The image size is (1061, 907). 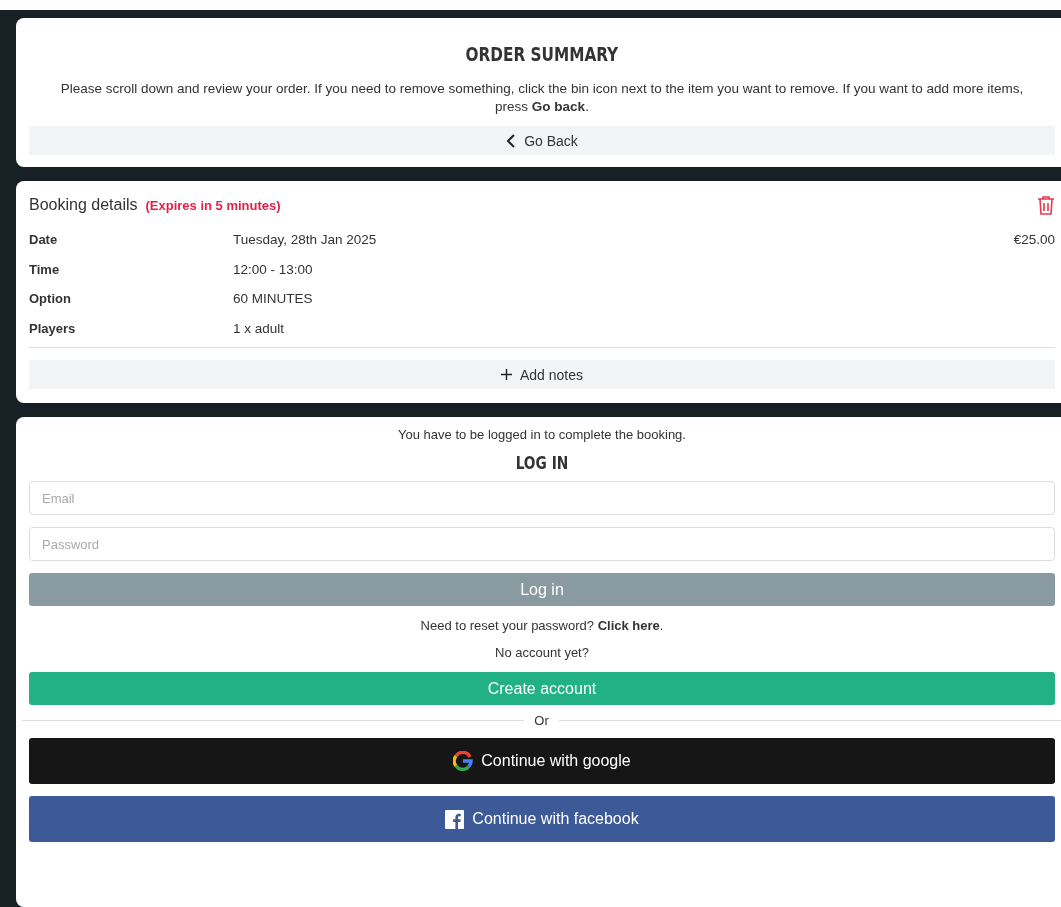 What do you see at coordinates (259, 328) in the screenshot?
I see `detail-value: 1 x adult` at bounding box center [259, 328].